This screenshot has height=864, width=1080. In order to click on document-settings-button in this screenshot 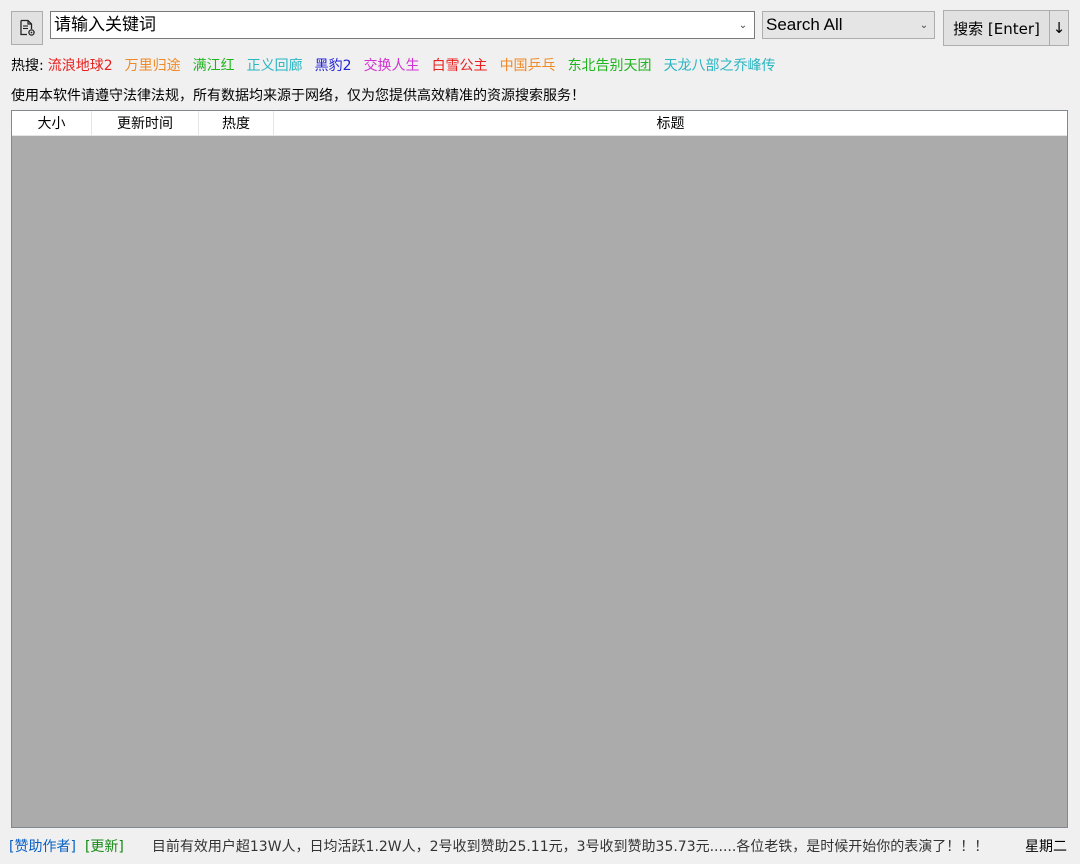, I will do `click(27, 28)`.